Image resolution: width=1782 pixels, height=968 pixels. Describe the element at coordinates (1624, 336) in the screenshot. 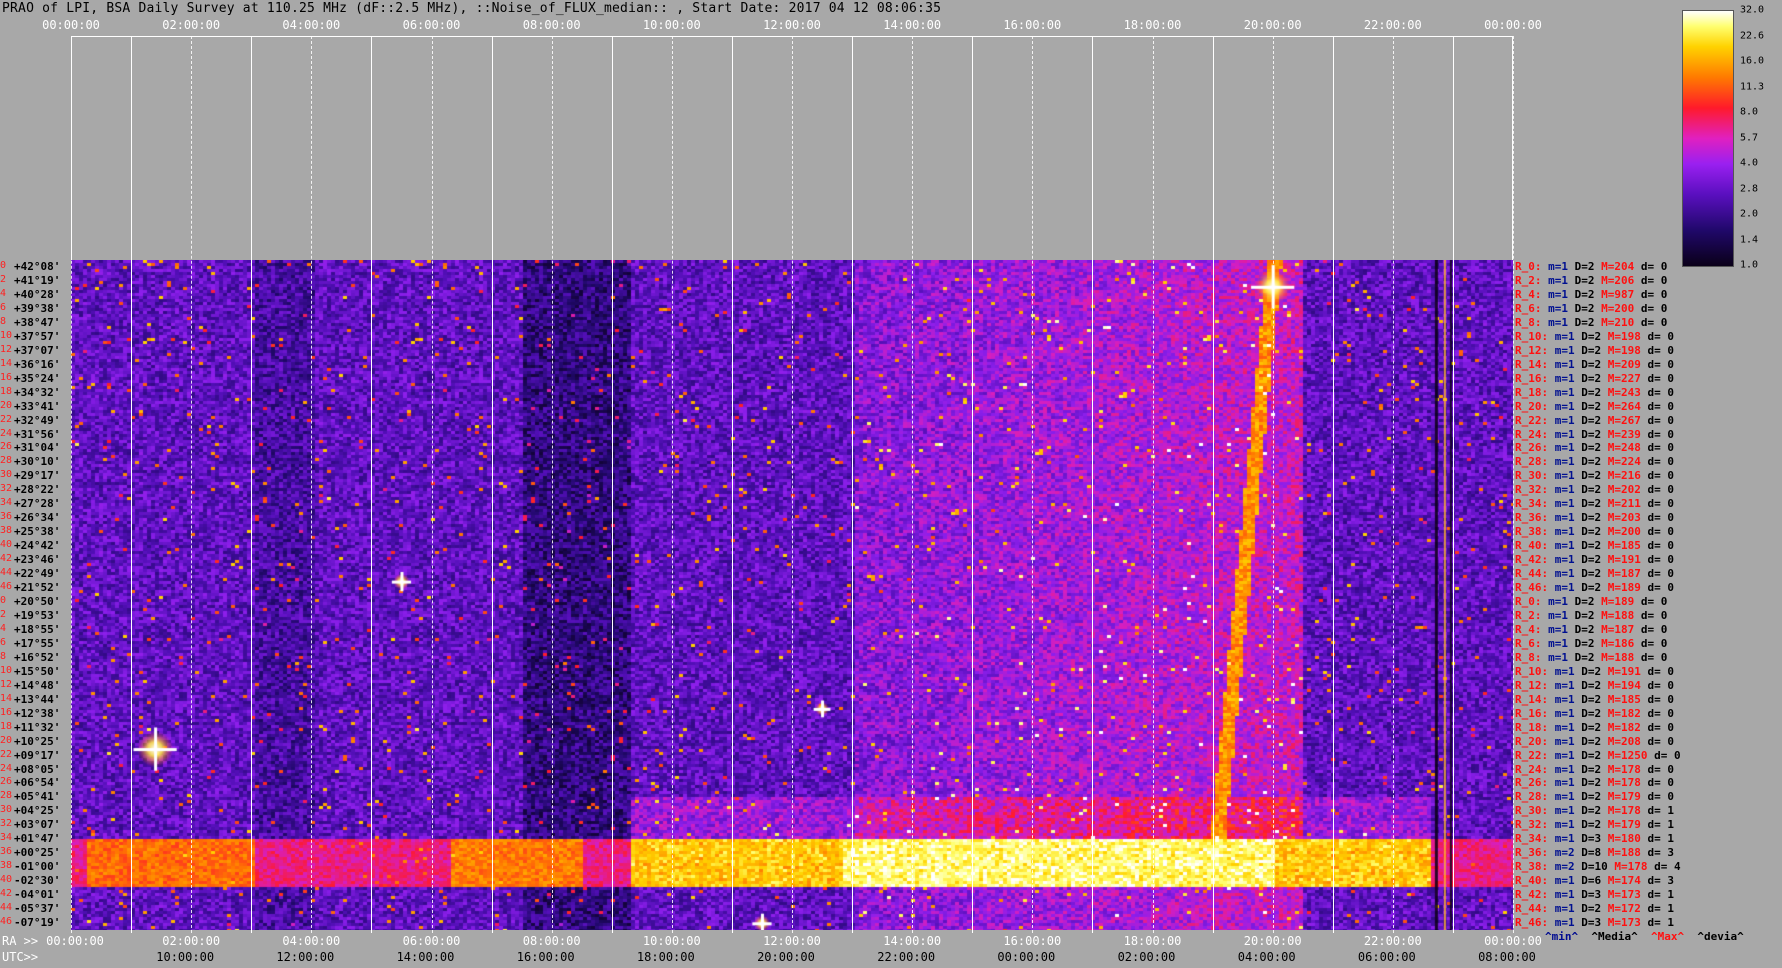

I see `stat-m: M=198` at that location.